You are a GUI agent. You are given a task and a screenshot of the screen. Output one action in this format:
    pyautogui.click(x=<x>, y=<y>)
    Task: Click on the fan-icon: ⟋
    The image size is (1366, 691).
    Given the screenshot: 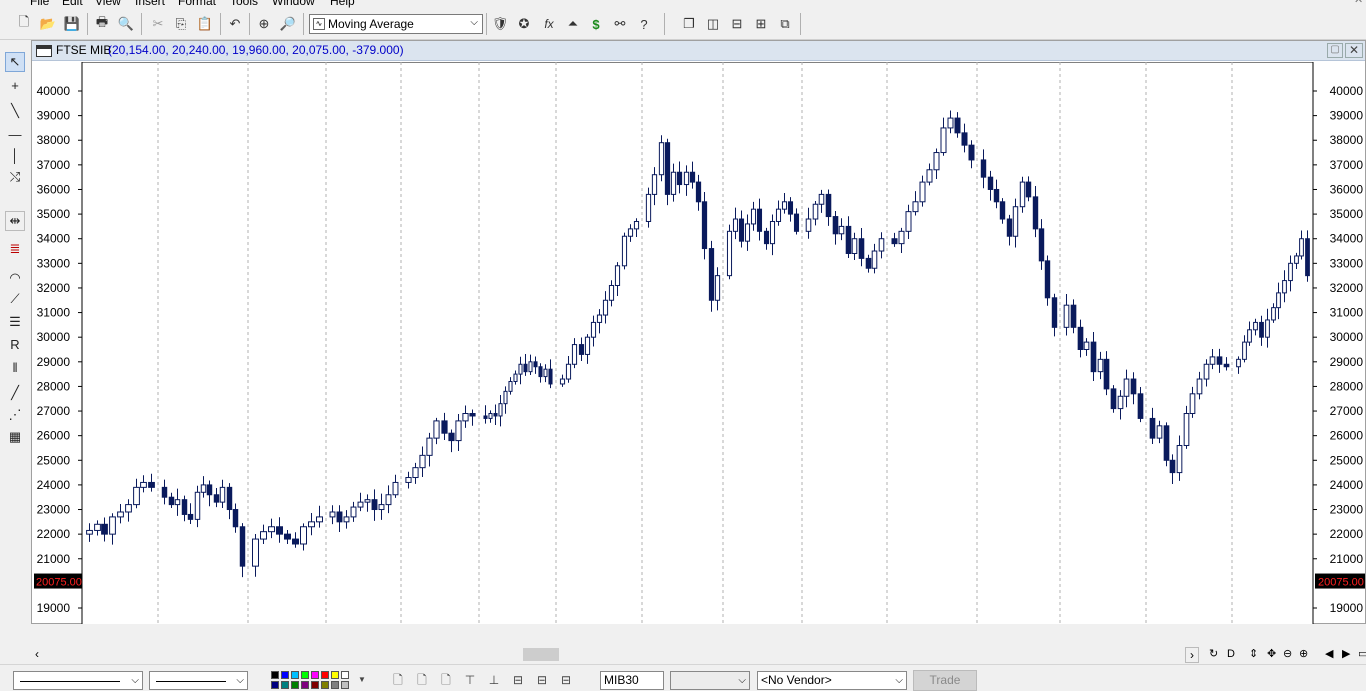 What is the action you would take?
    pyautogui.click(x=15, y=299)
    